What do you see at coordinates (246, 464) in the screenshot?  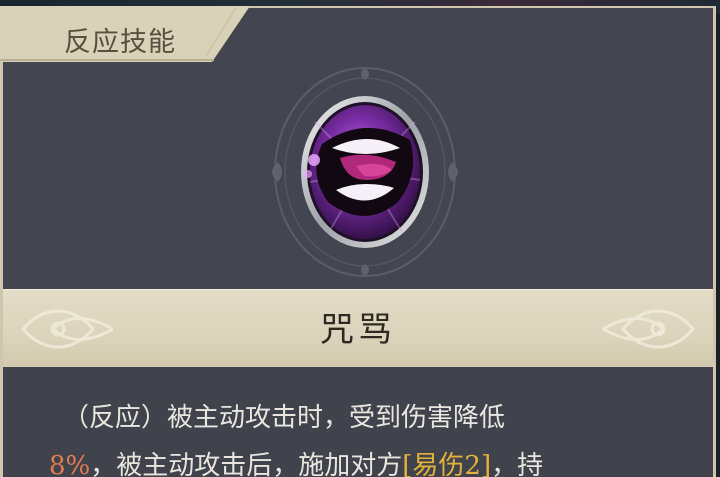 I see `description-line-2-text: ，被主动攻击后，施加对方` at bounding box center [246, 464].